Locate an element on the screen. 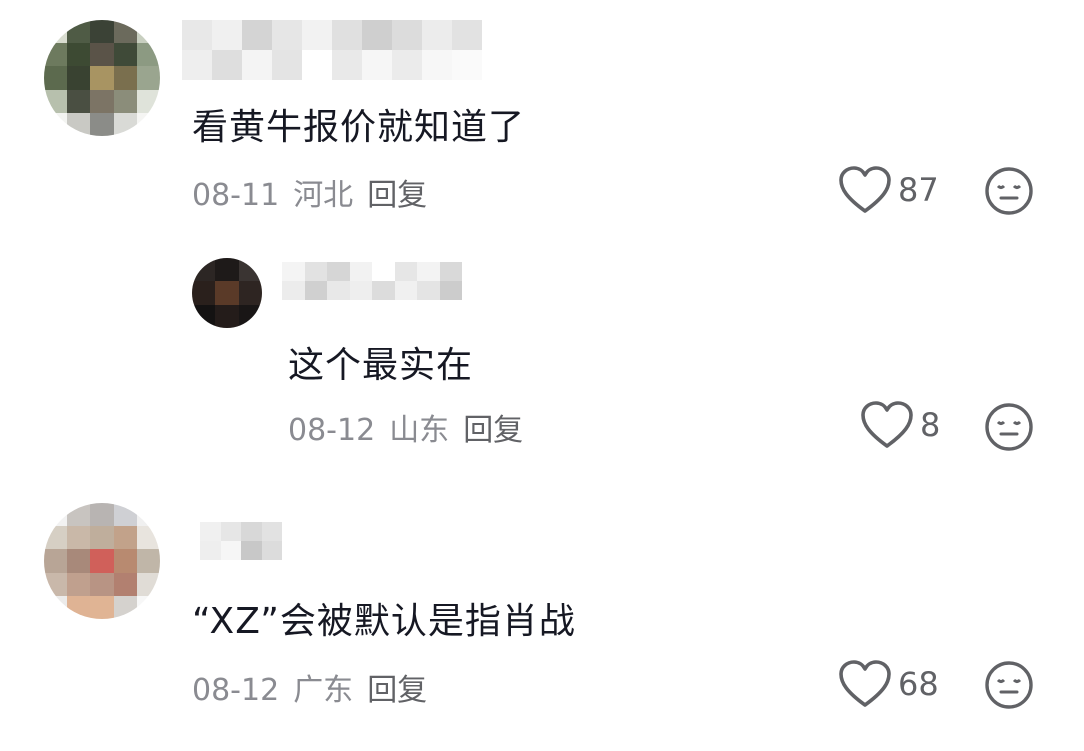 The height and width of the screenshot is (751, 1084). comment-text: 这个最实在 is located at coordinates (381, 365).